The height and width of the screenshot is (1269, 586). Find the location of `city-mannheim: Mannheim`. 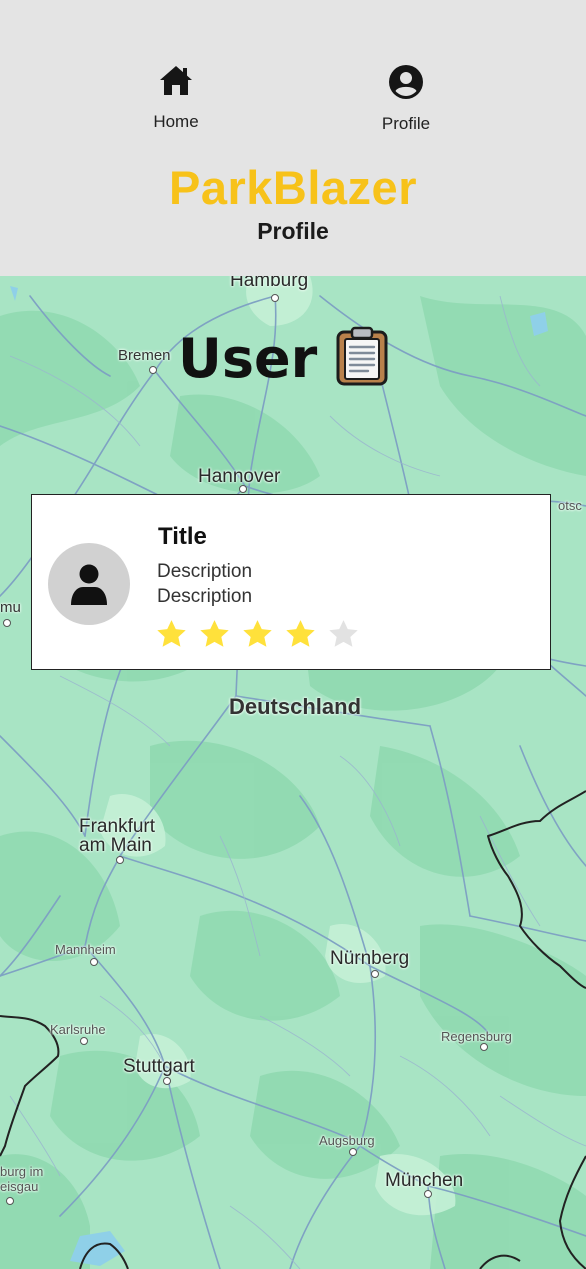

city-mannheim: Mannheim is located at coordinates (85, 949).